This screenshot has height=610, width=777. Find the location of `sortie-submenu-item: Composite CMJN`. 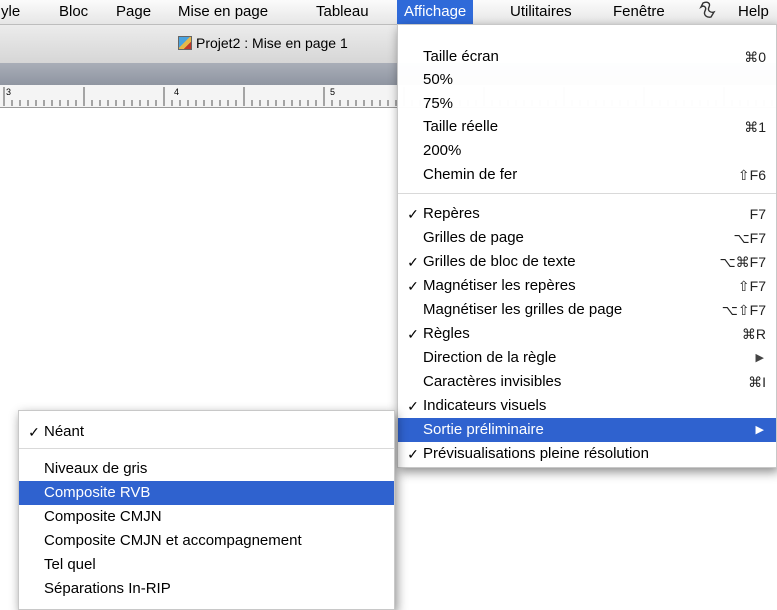

sortie-submenu-item: Composite CMJN is located at coordinates (206, 517).